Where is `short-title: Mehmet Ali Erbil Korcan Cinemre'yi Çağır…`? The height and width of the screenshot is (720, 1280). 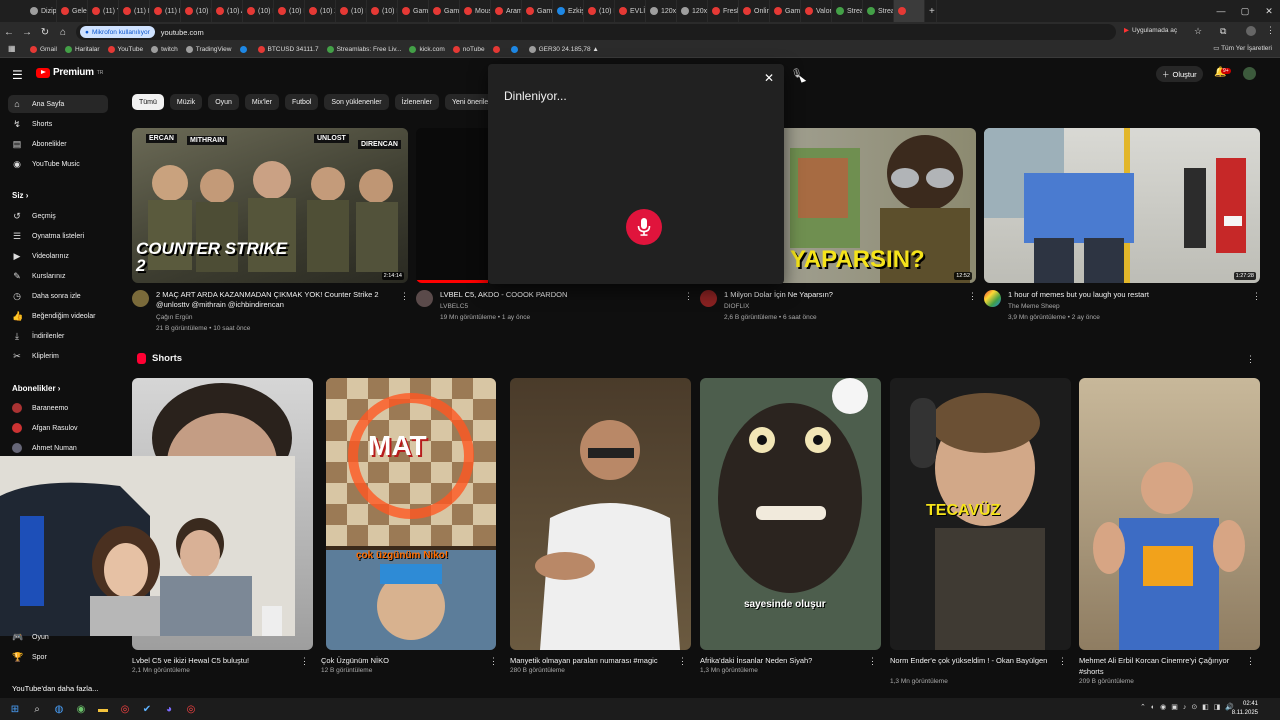
short-title: Mehmet Ali Erbil Korcan Cinemre'yi Çağır… is located at coordinates (1161, 666).